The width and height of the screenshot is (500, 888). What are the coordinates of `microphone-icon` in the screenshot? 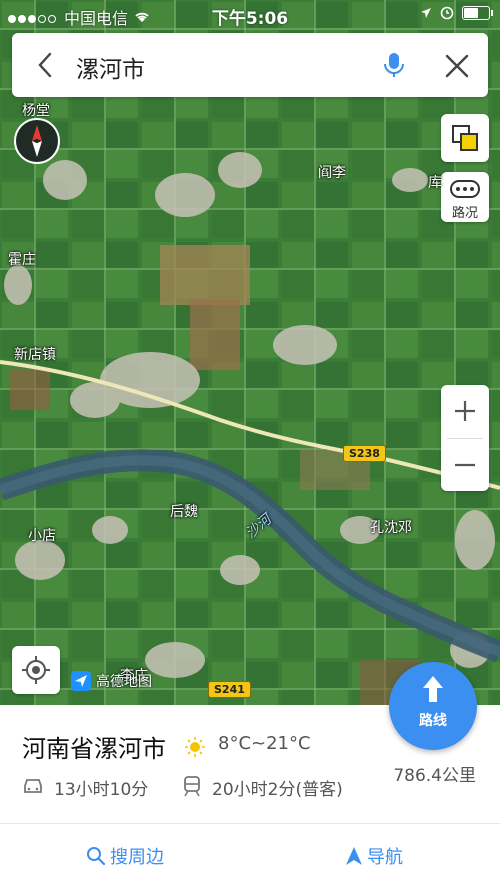 It's located at (394, 65).